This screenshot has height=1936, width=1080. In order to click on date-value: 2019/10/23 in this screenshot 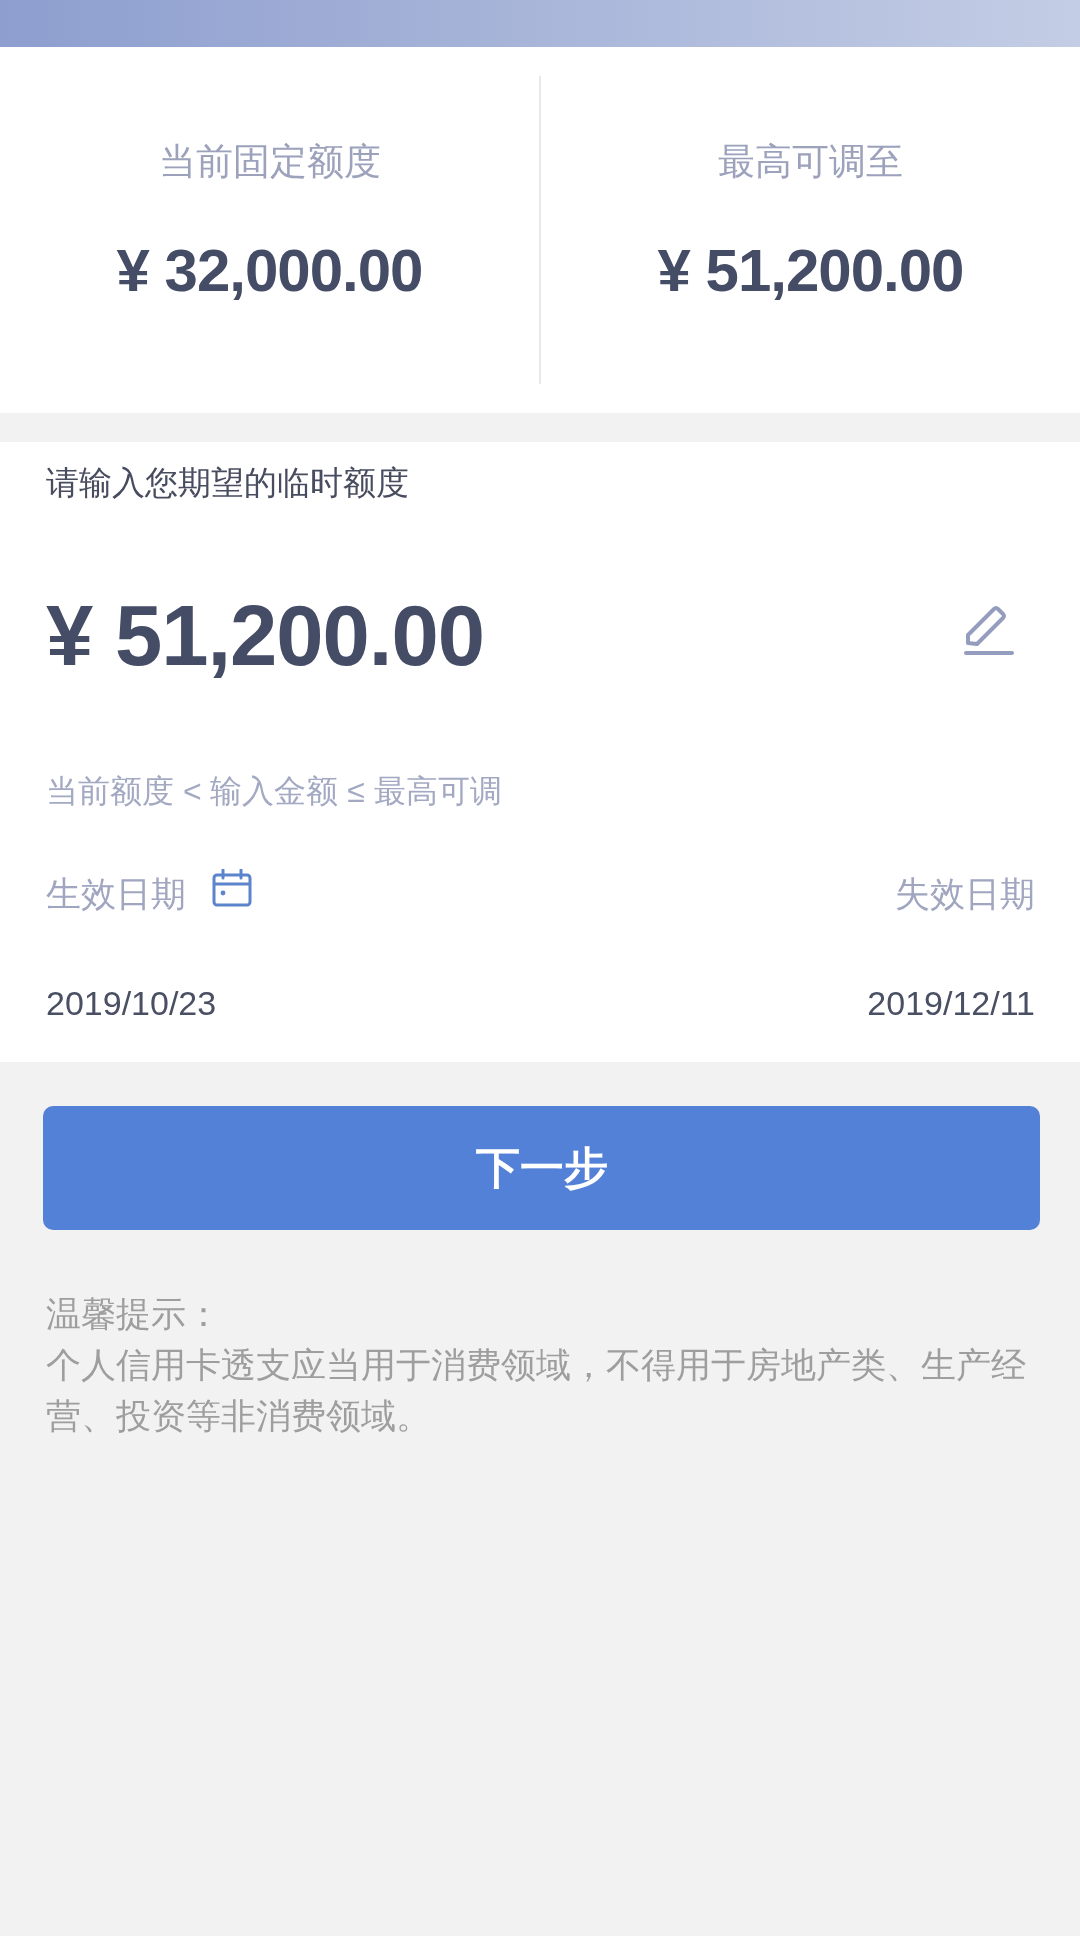, I will do `click(131, 1003)`.